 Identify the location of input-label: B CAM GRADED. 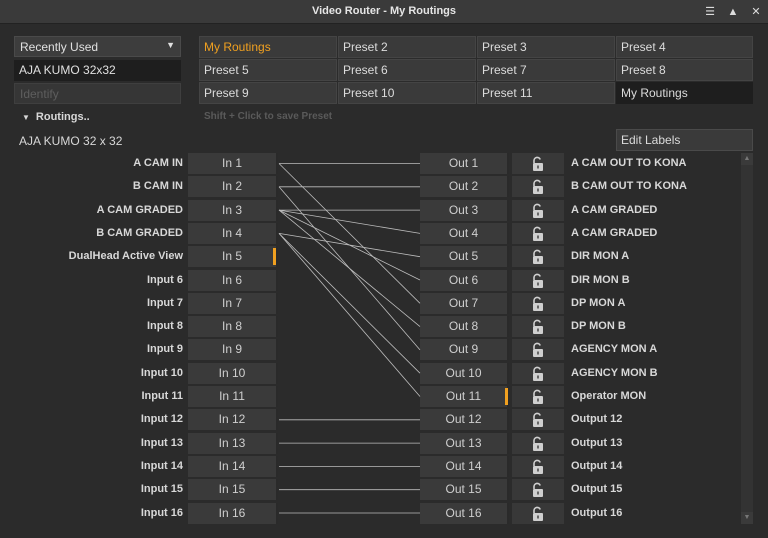
(139, 232).